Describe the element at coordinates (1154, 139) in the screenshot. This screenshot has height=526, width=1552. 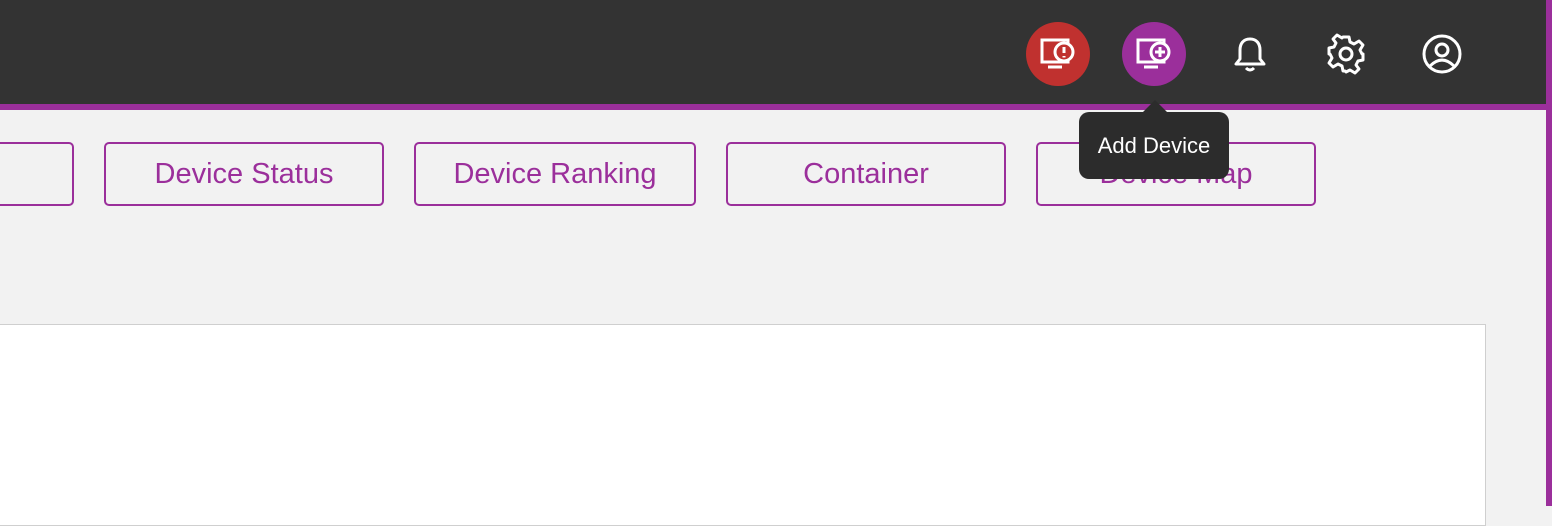
I see `add-device-tooltip: Add Device` at that location.